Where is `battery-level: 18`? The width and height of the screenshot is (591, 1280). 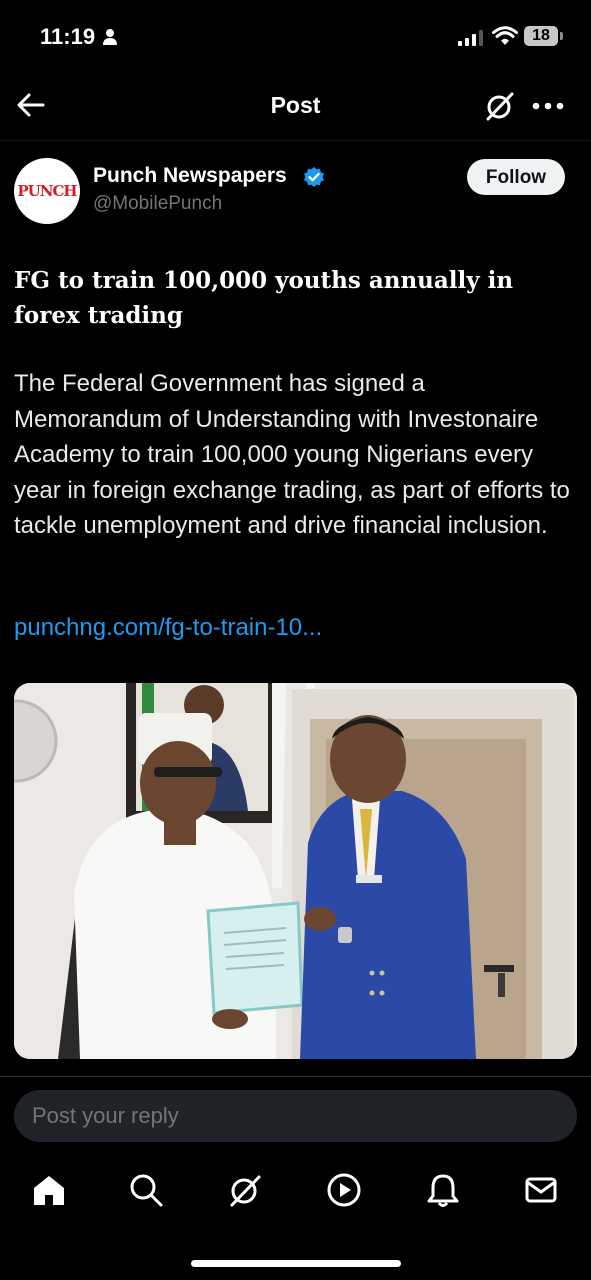 battery-level: 18 is located at coordinates (541, 36).